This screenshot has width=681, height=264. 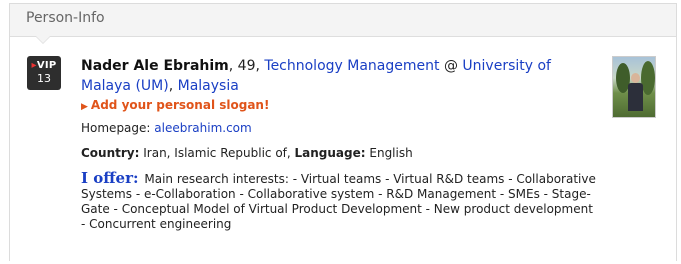 I want to click on person-name: Nader Ale Ebrahim, so click(x=155, y=66).